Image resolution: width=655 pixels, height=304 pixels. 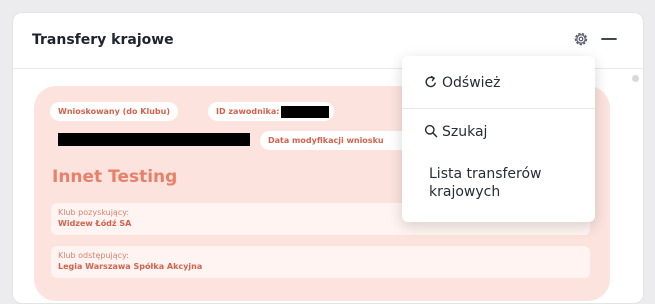 What do you see at coordinates (103, 40) in the screenshot?
I see `panel-title: Transfery krajowe` at bounding box center [103, 40].